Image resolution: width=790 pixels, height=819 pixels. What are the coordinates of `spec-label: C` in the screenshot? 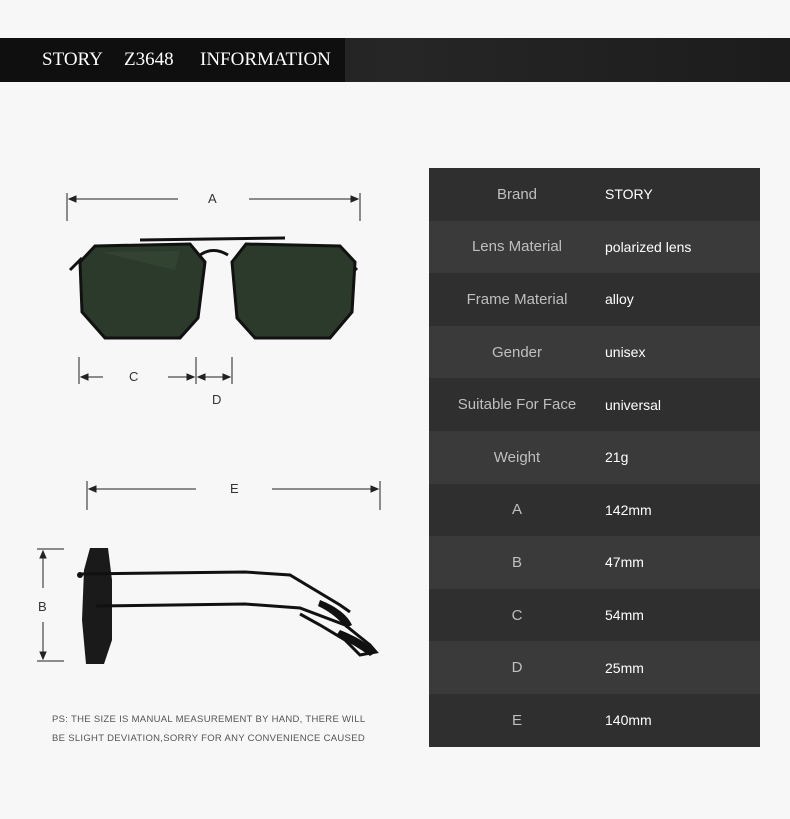 It's located at (517, 615).